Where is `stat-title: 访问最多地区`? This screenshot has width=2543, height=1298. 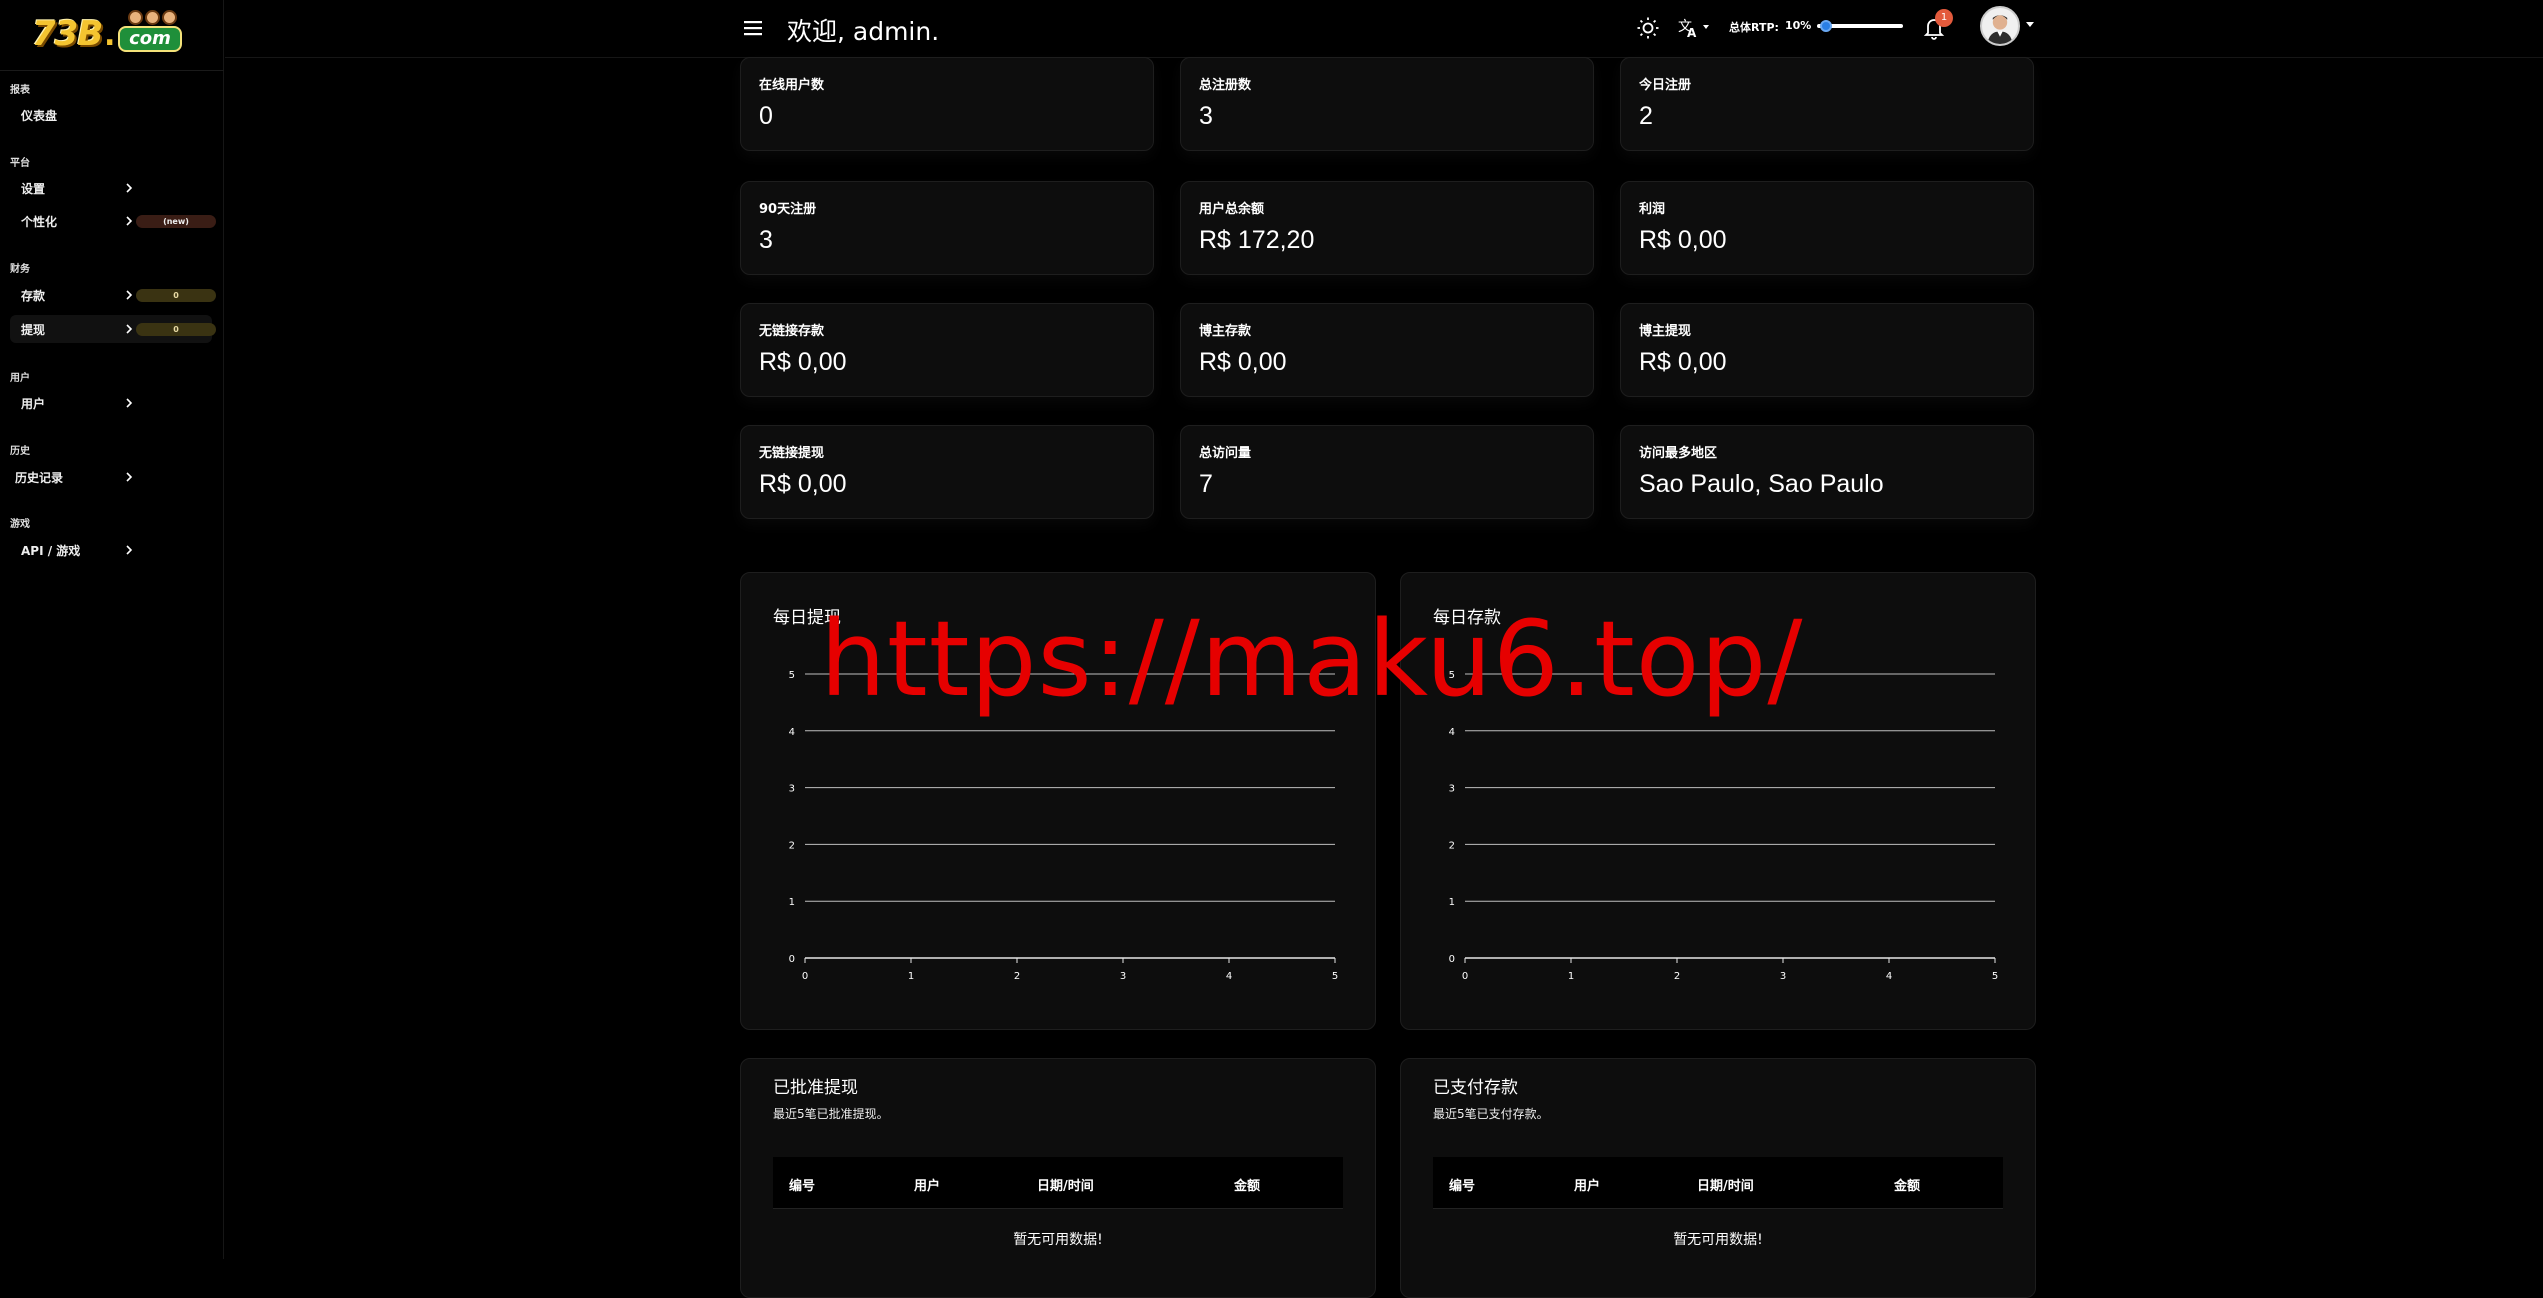
stat-title: 访问最多地区 is located at coordinates (1678, 453).